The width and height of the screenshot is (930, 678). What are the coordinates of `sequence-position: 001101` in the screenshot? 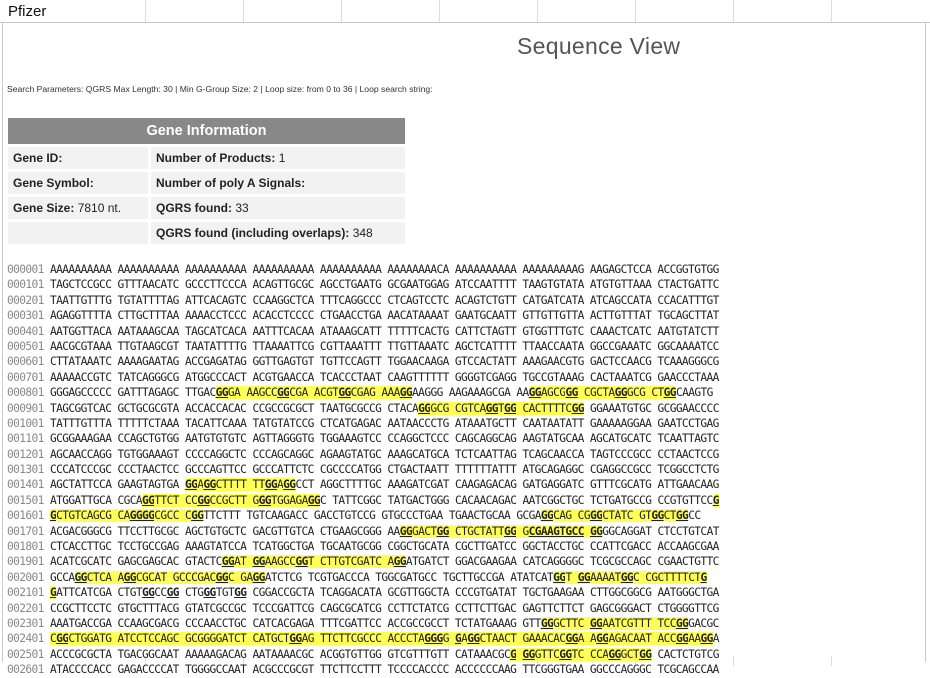 It's located at (25, 439).